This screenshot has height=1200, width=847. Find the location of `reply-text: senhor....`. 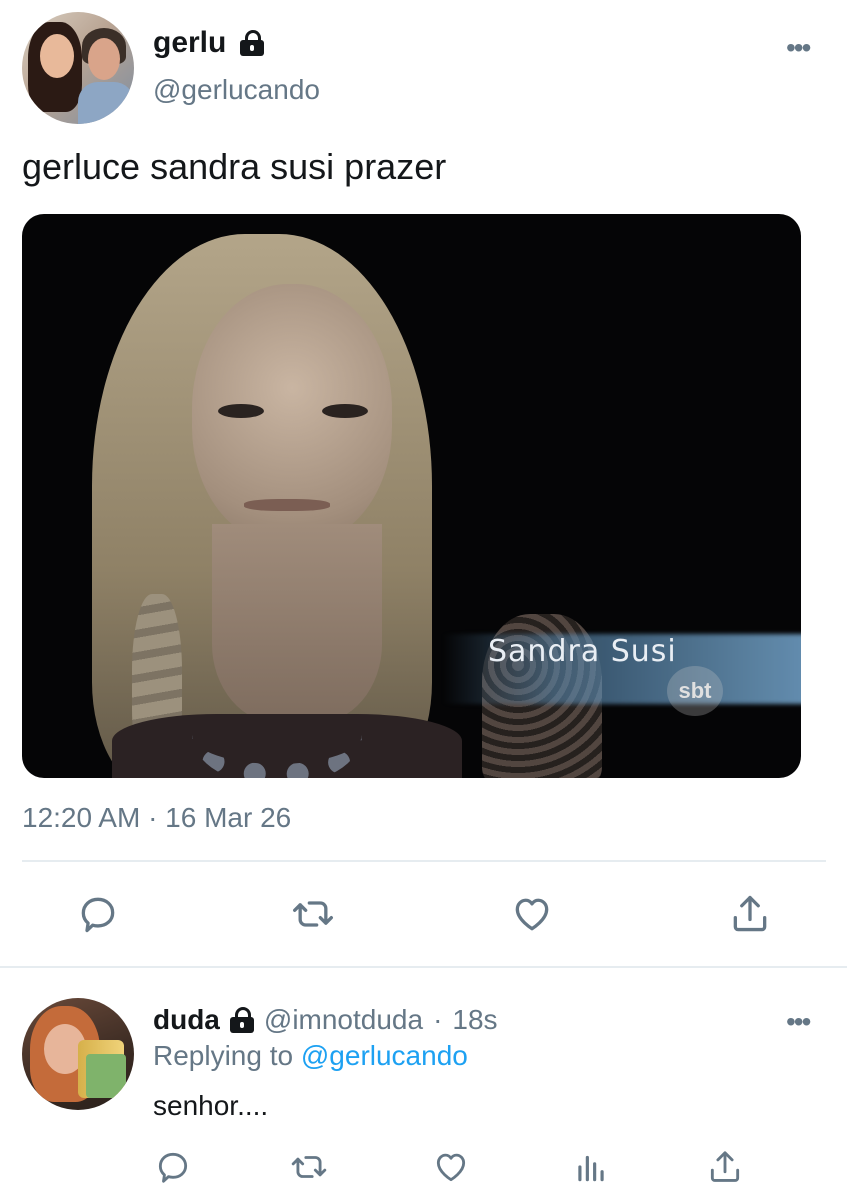

reply-text: senhor.... is located at coordinates (211, 1105).